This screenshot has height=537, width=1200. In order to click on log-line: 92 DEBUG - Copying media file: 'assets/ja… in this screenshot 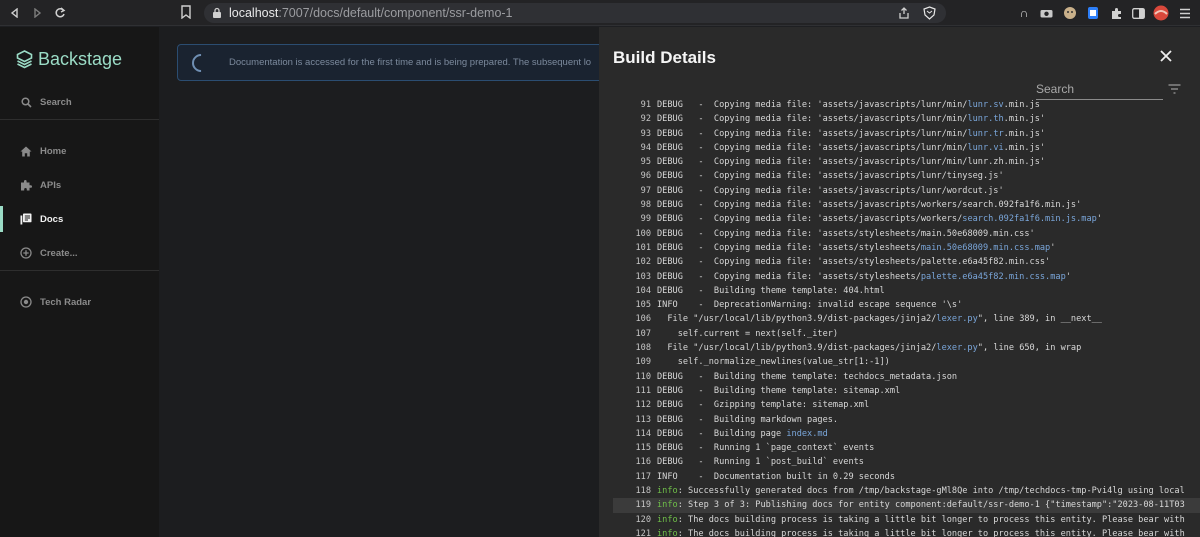, I will do `click(906, 119)`.